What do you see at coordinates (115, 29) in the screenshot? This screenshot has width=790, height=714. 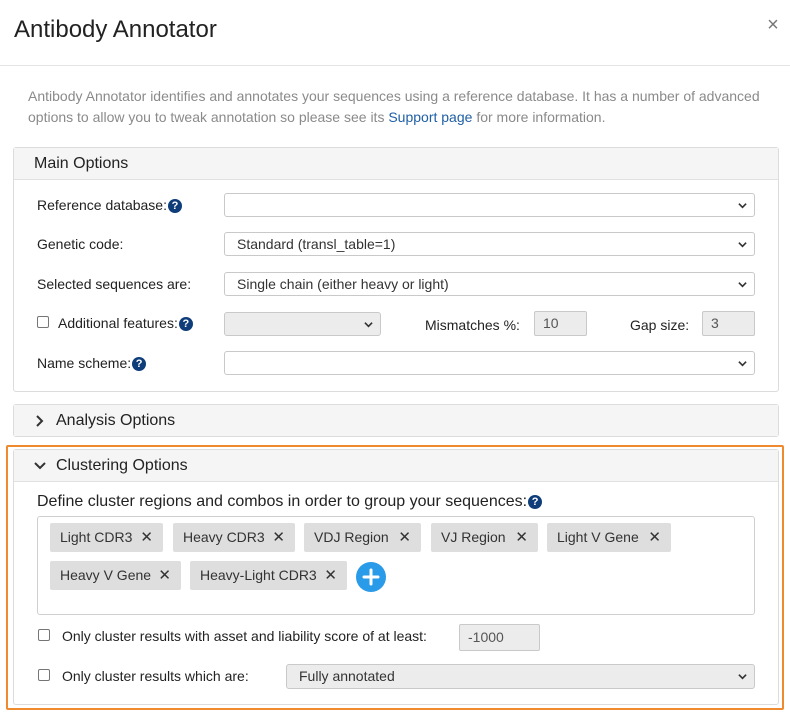 I see `dialog-title: Antibody Annotator` at bounding box center [115, 29].